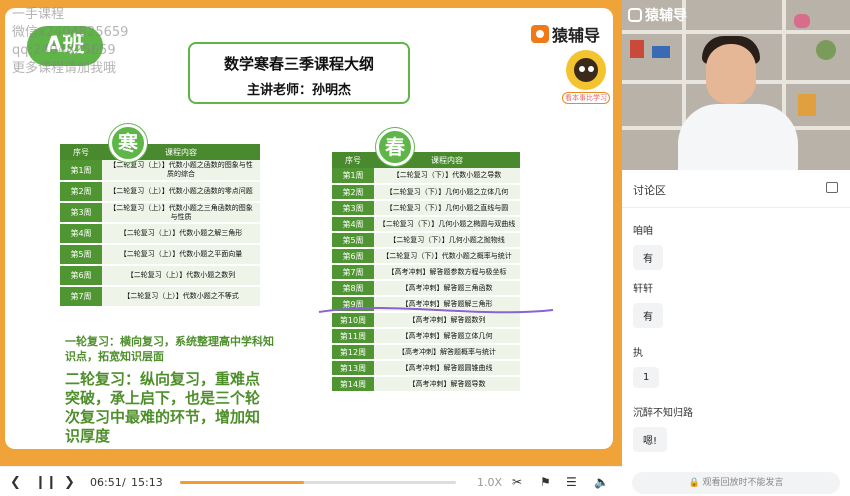 Image resolution: width=850 pixels, height=496 pixels. I want to click on slide-title: 数学寒春三季课程大纲, so click(298, 64).